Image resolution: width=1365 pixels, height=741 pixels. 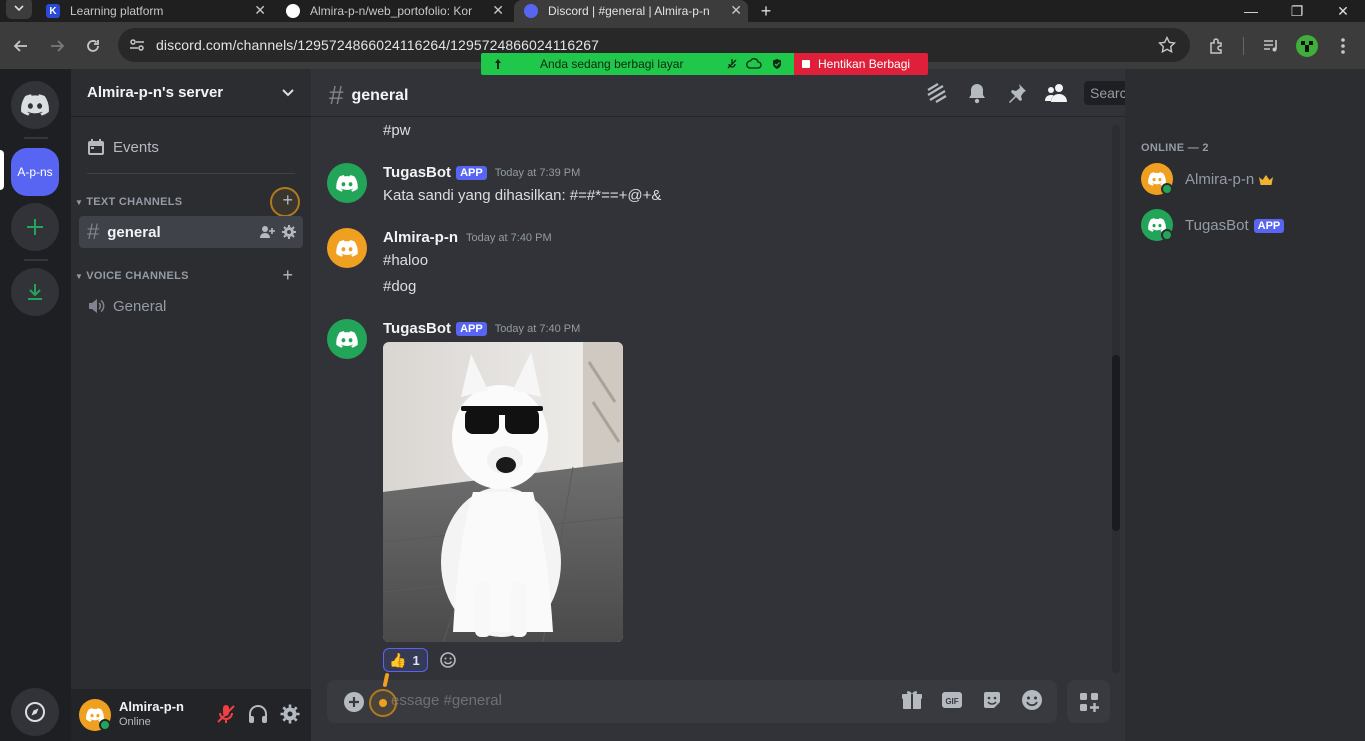 What do you see at coordinates (1229, 179) in the screenshot?
I see `member-name-row: Almira-p-n` at bounding box center [1229, 179].